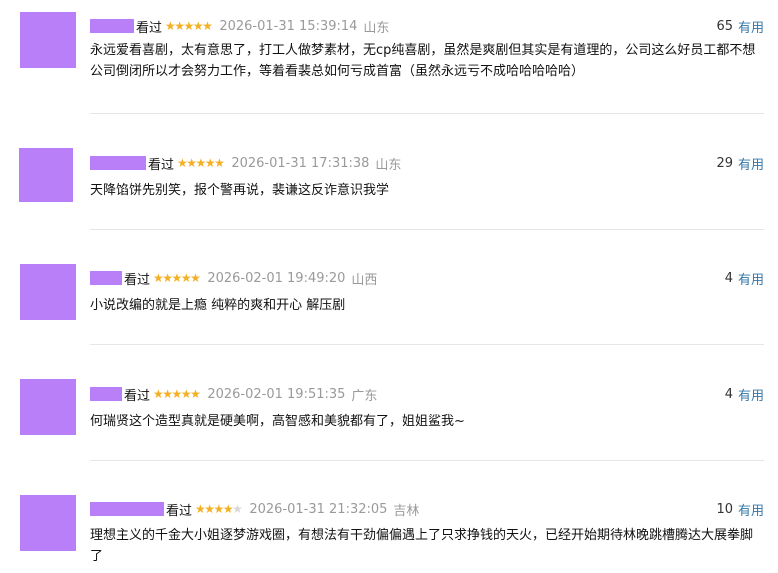 Image resolution: width=778 pixels, height=573 pixels. I want to click on comment-time: 2026-01-31 21:32:05, so click(318, 509).